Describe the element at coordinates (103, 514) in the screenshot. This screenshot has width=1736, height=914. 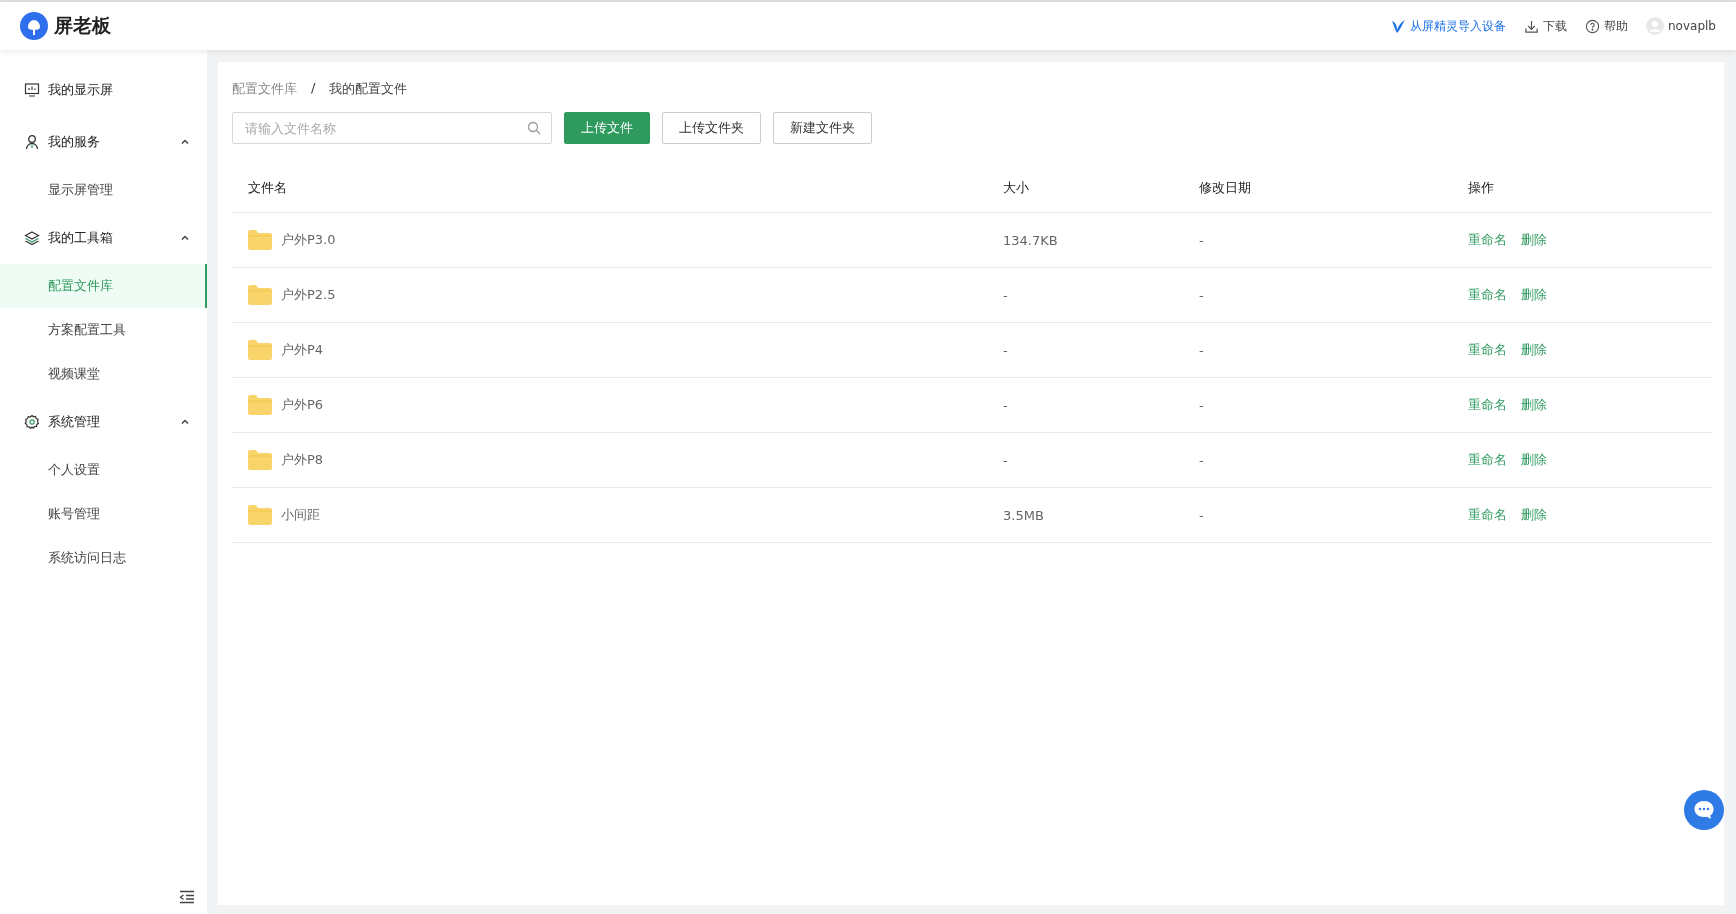
I see `sidebar-subitem: 账号管理` at that location.